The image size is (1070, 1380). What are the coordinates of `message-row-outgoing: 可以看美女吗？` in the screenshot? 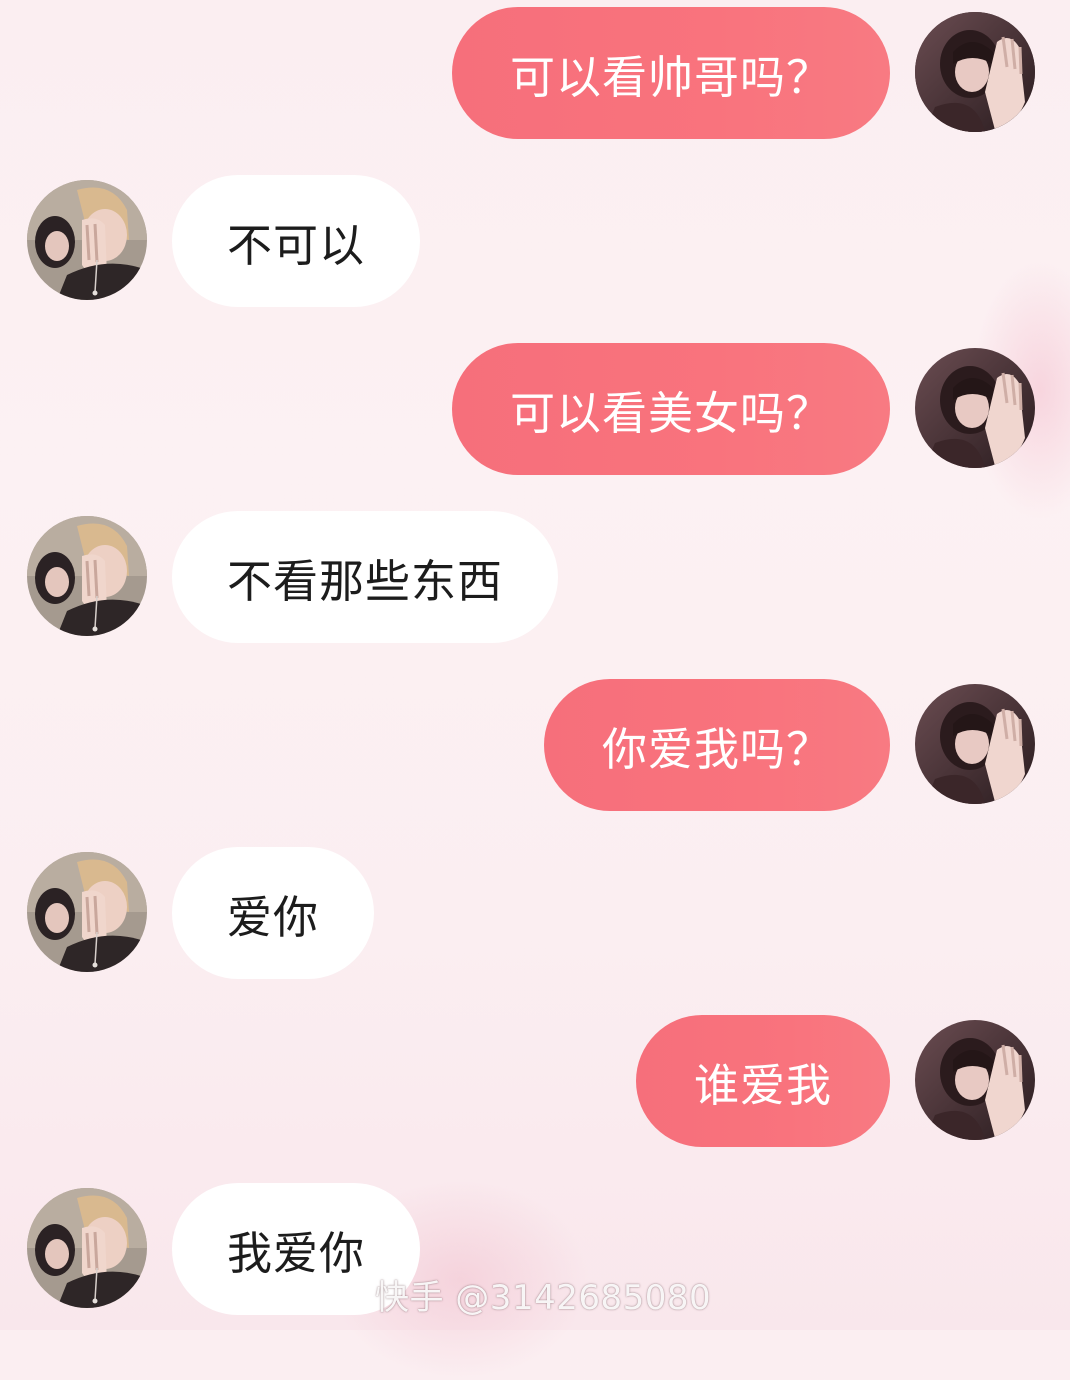 It's located at (535, 410).